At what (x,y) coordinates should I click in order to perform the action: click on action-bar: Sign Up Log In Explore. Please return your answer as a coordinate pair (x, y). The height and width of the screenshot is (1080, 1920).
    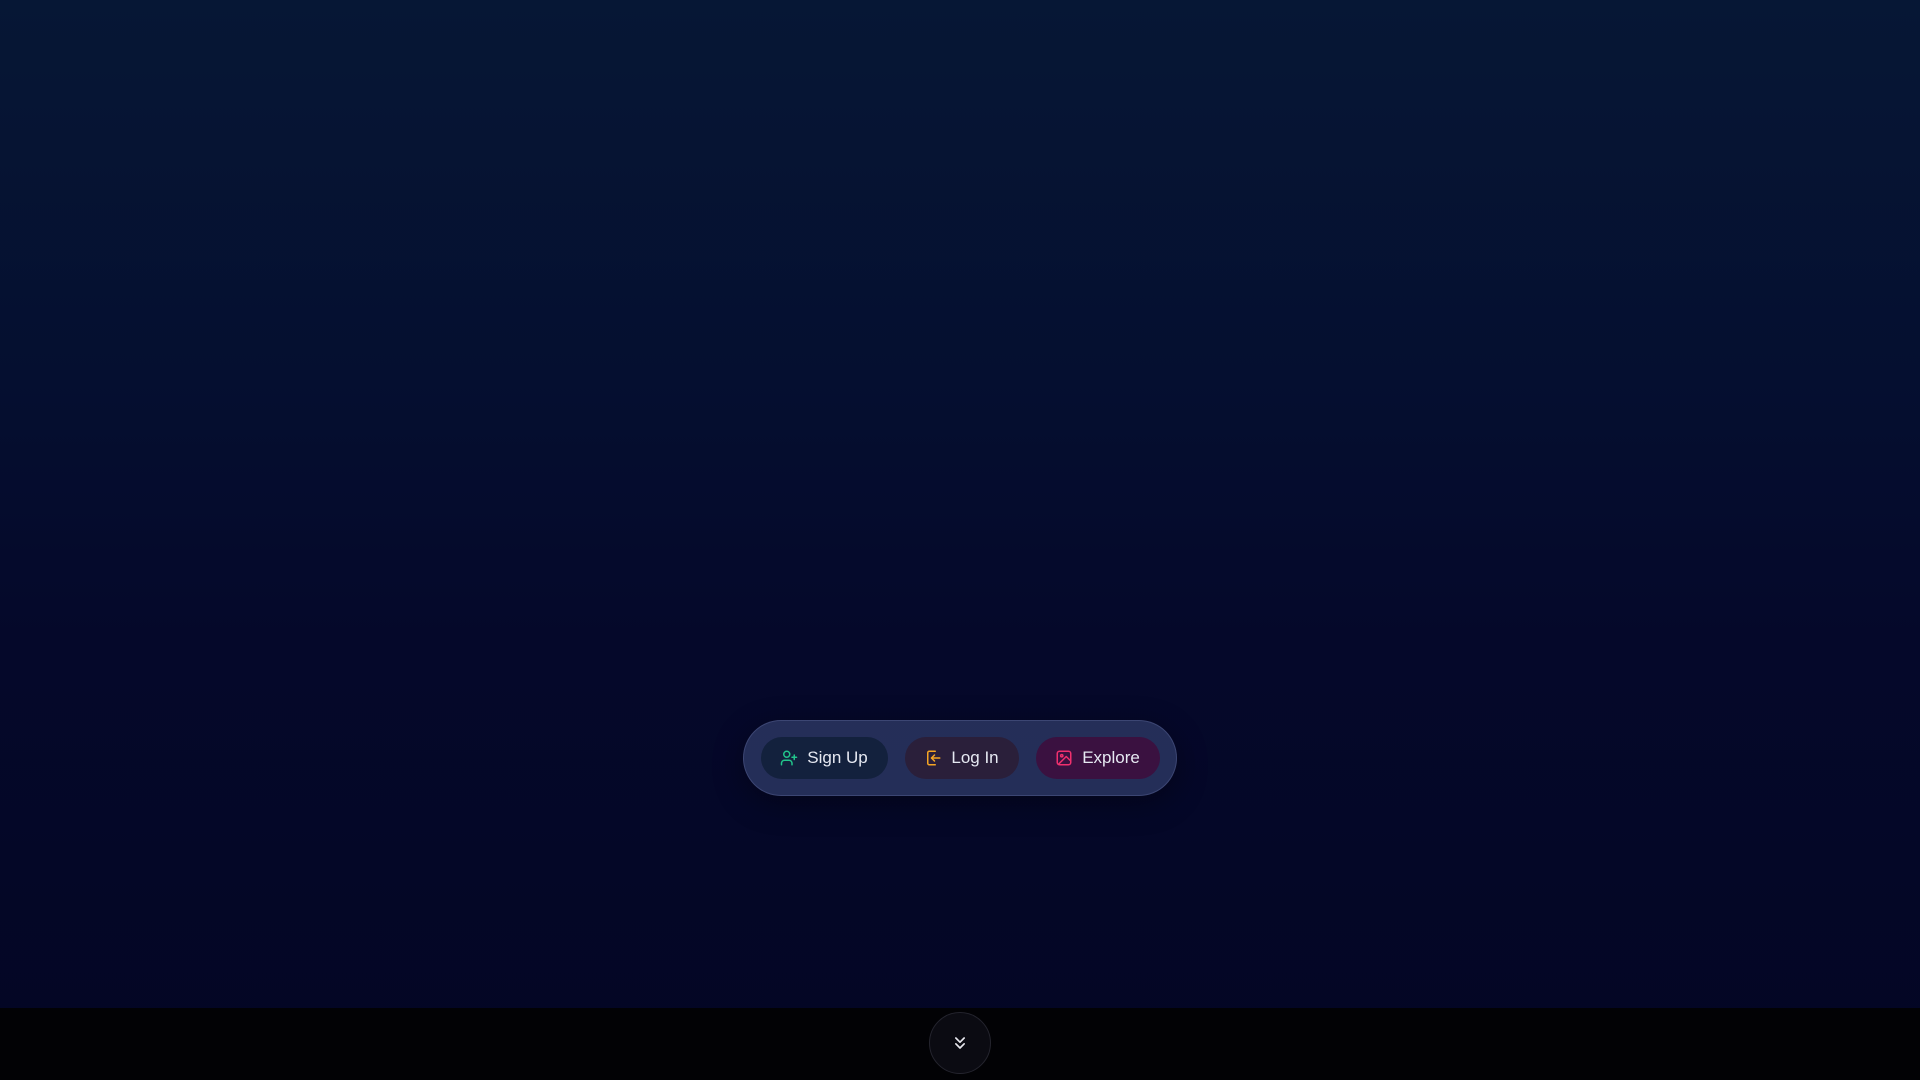
    Looking at the image, I should click on (960, 758).